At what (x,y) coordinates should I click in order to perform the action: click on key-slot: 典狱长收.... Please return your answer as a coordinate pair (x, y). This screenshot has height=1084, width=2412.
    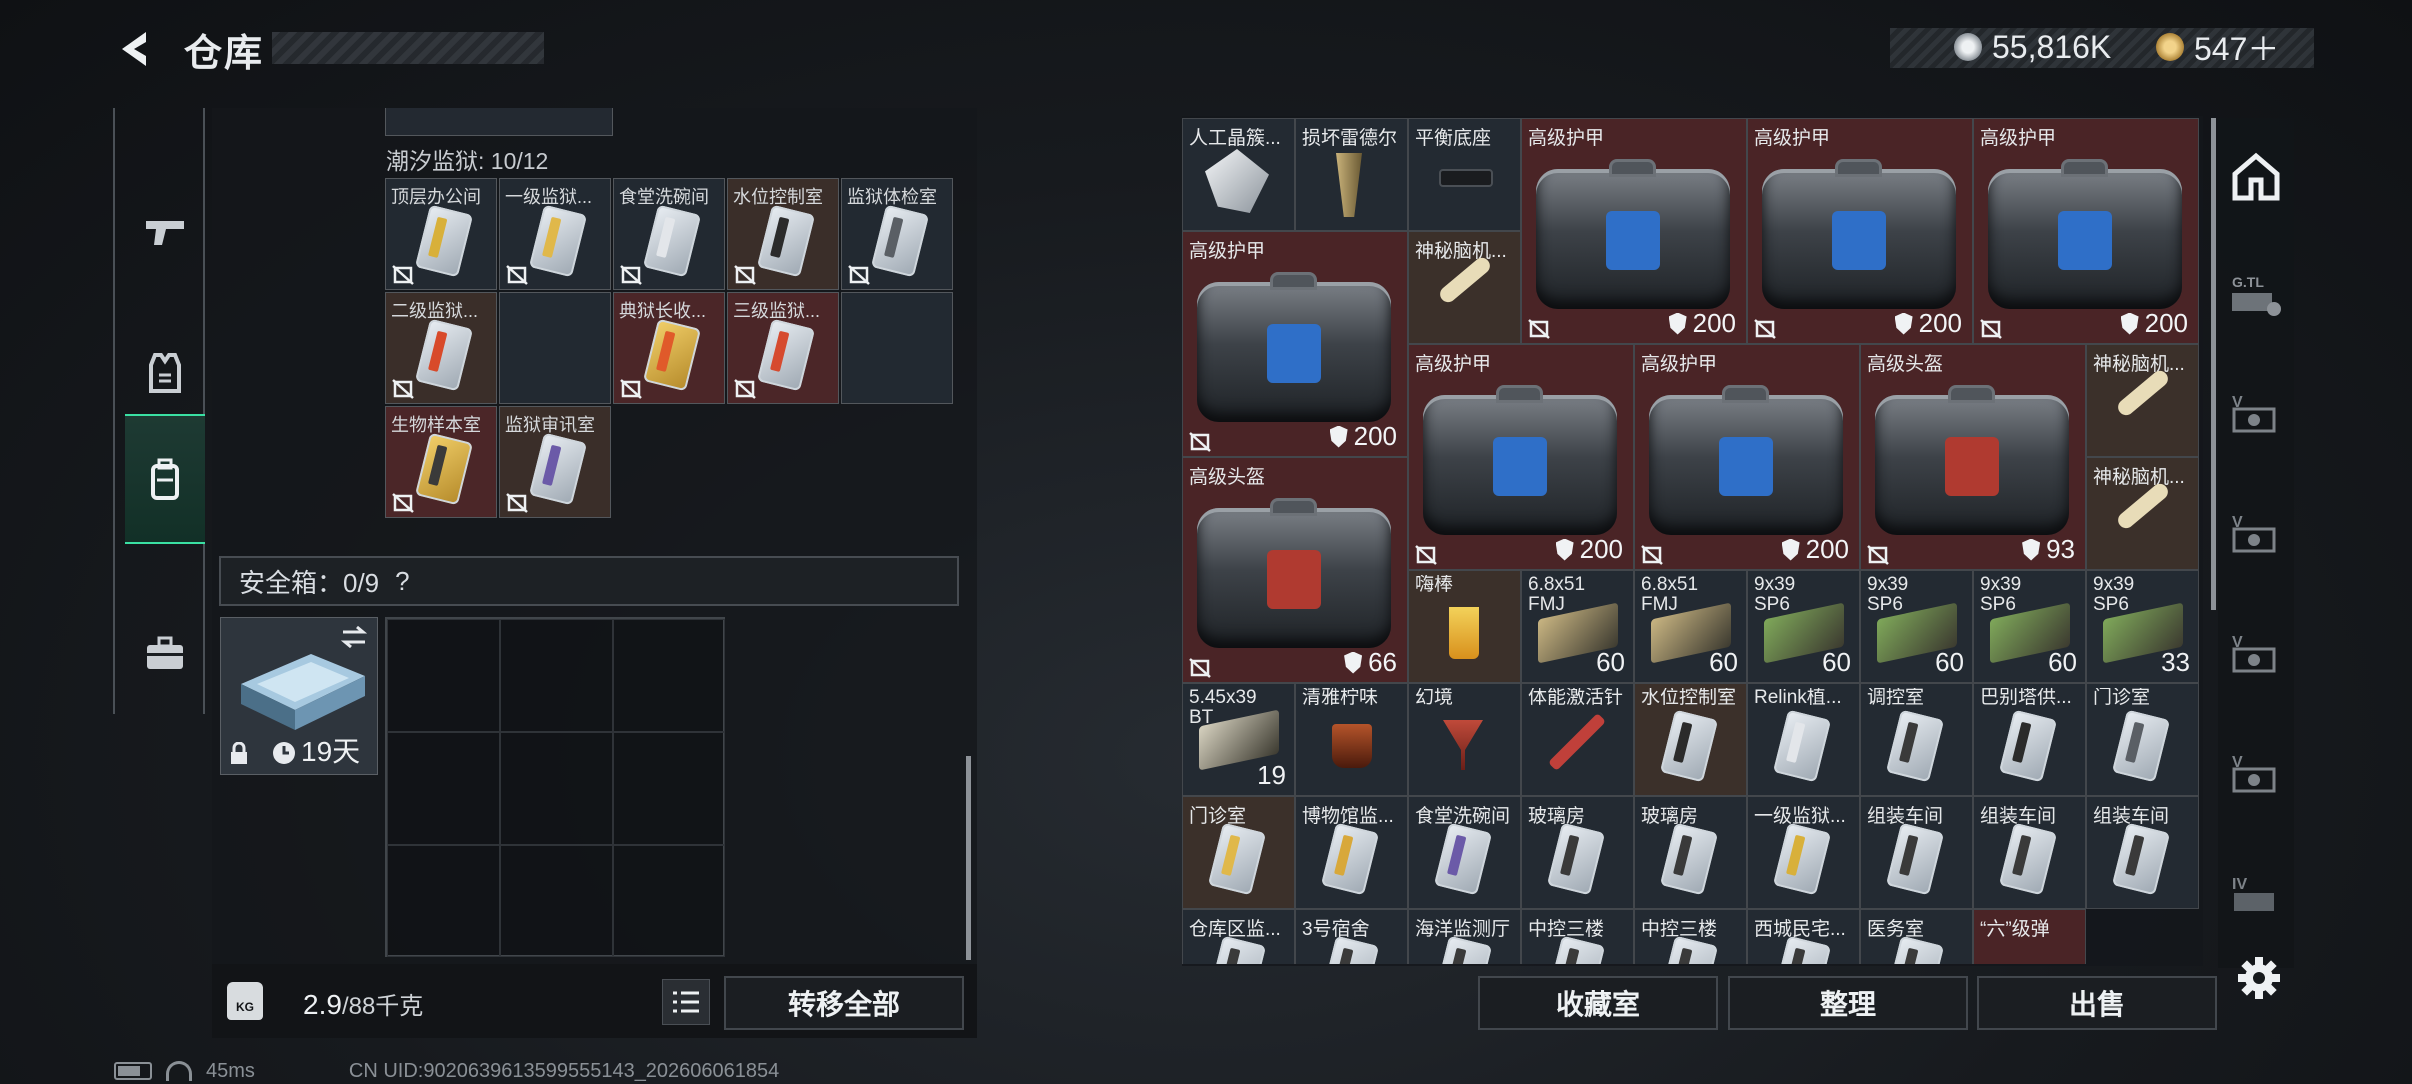
    Looking at the image, I should click on (669, 348).